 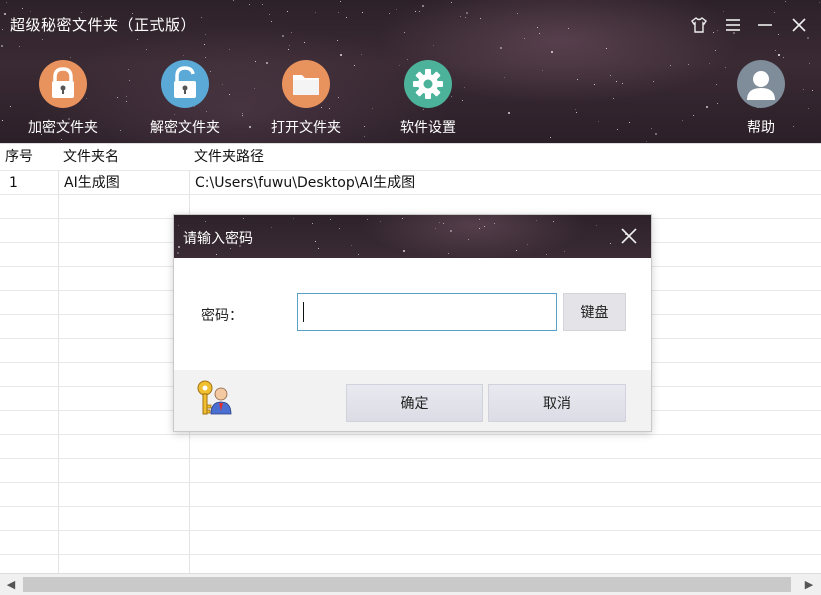 What do you see at coordinates (733, 25) in the screenshot?
I see `menu-icon` at bounding box center [733, 25].